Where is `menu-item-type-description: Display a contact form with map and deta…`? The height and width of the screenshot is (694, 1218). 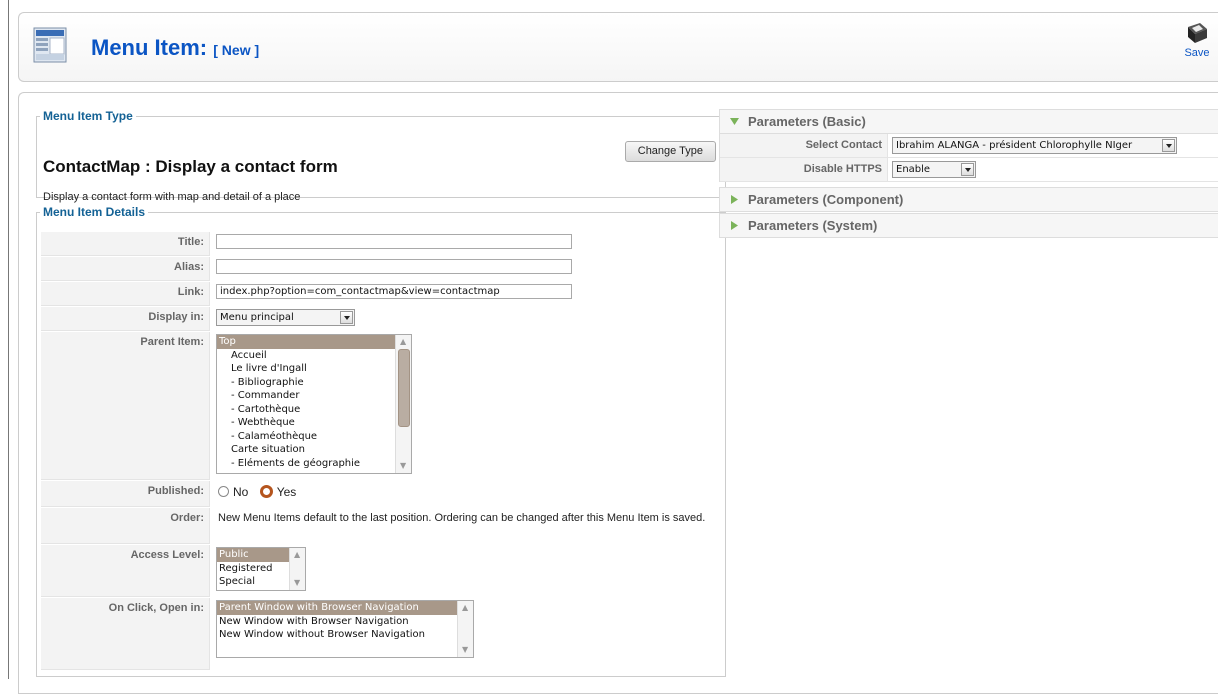 menu-item-type-description: Display a contact form with map and deta… is located at coordinates (172, 197).